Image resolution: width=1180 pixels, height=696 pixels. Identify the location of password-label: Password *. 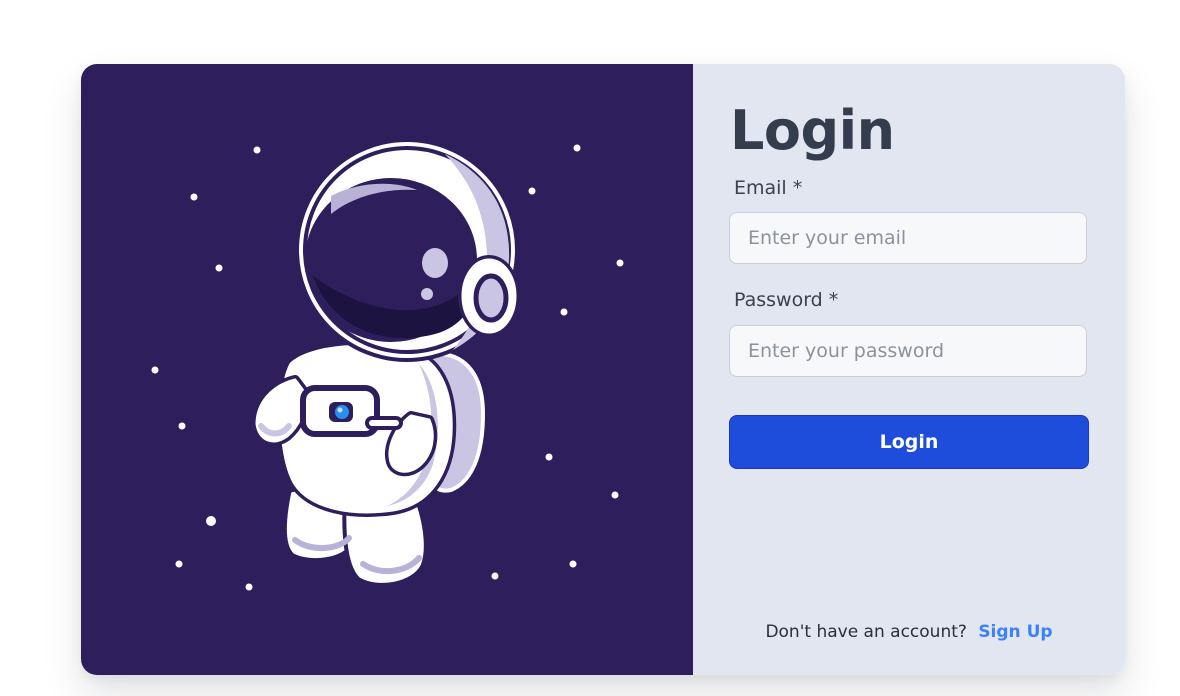
(786, 300).